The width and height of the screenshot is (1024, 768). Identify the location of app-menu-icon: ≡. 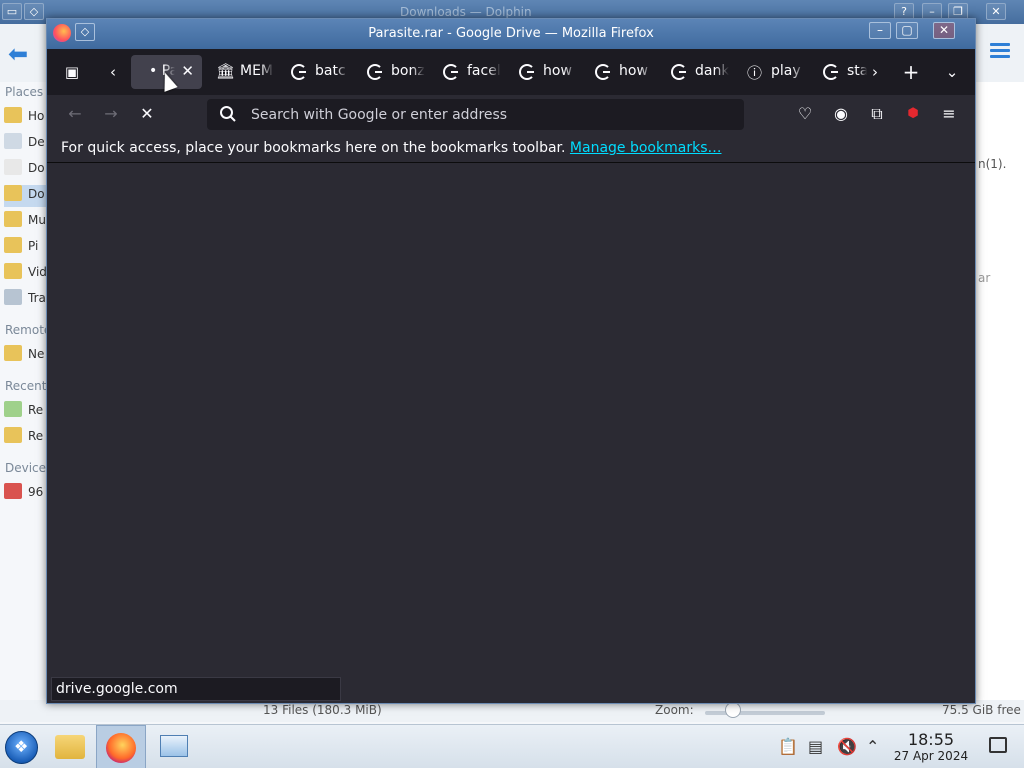
(949, 114).